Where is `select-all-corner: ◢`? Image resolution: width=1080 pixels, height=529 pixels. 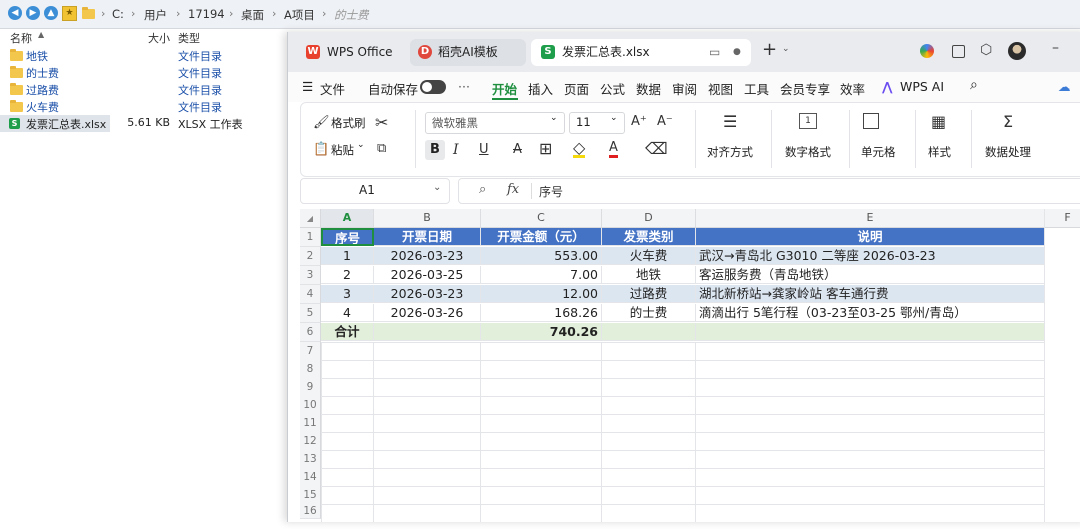 select-all-corner: ◢ is located at coordinates (310, 218).